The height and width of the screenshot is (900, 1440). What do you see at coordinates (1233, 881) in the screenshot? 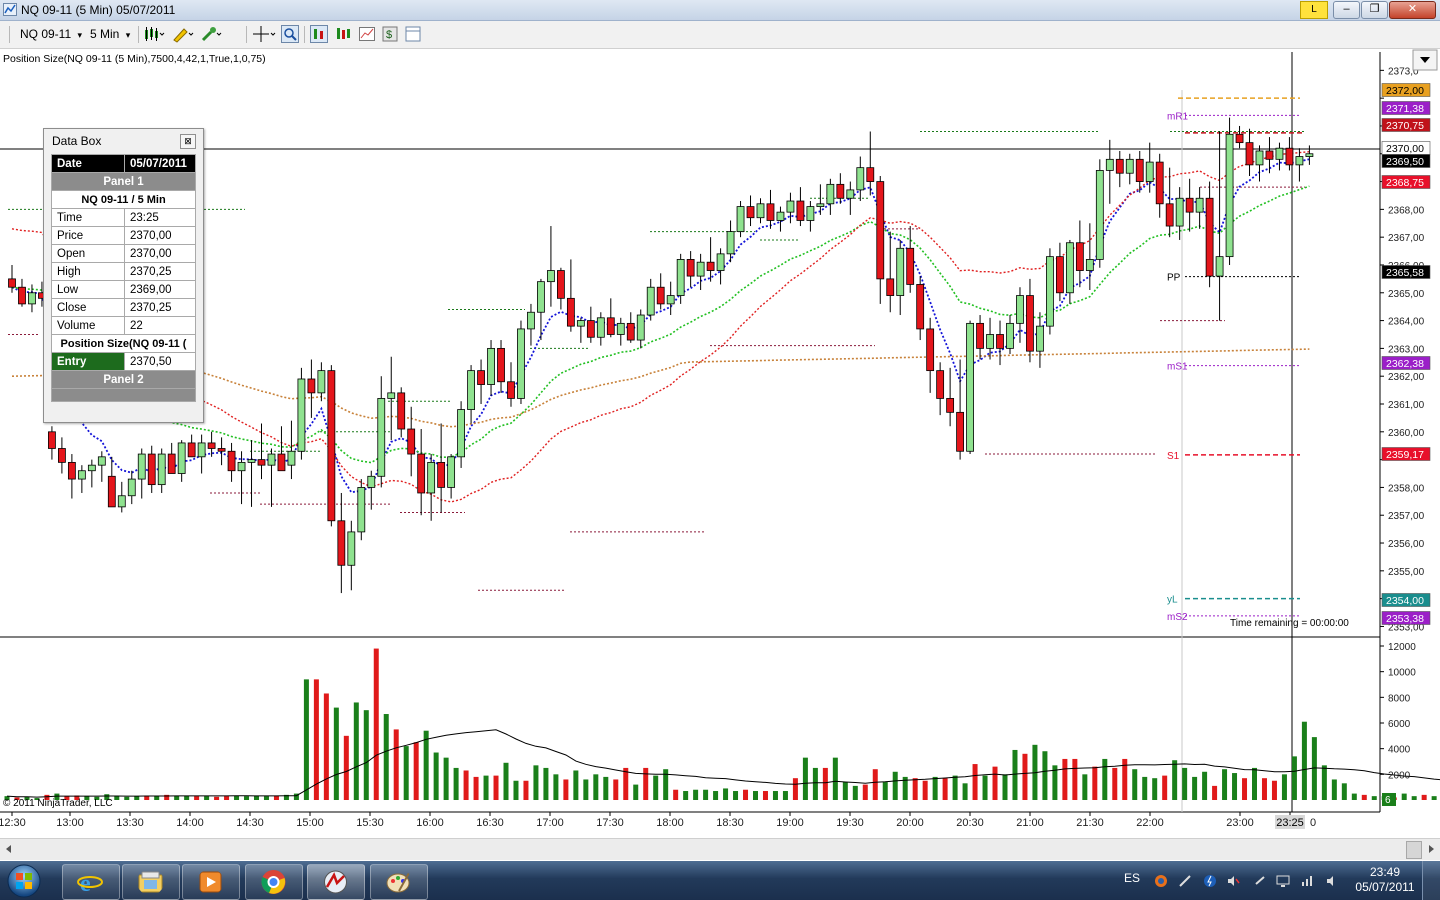
I see `tray-mute-icon` at bounding box center [1233, 881].